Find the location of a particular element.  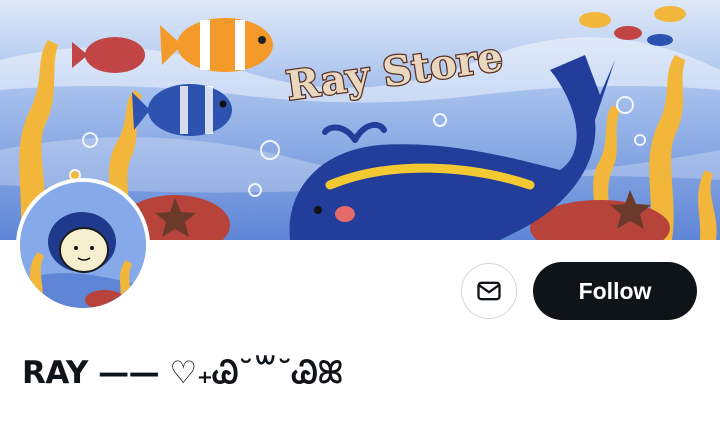

avatar is located at coordinates (83, 245).